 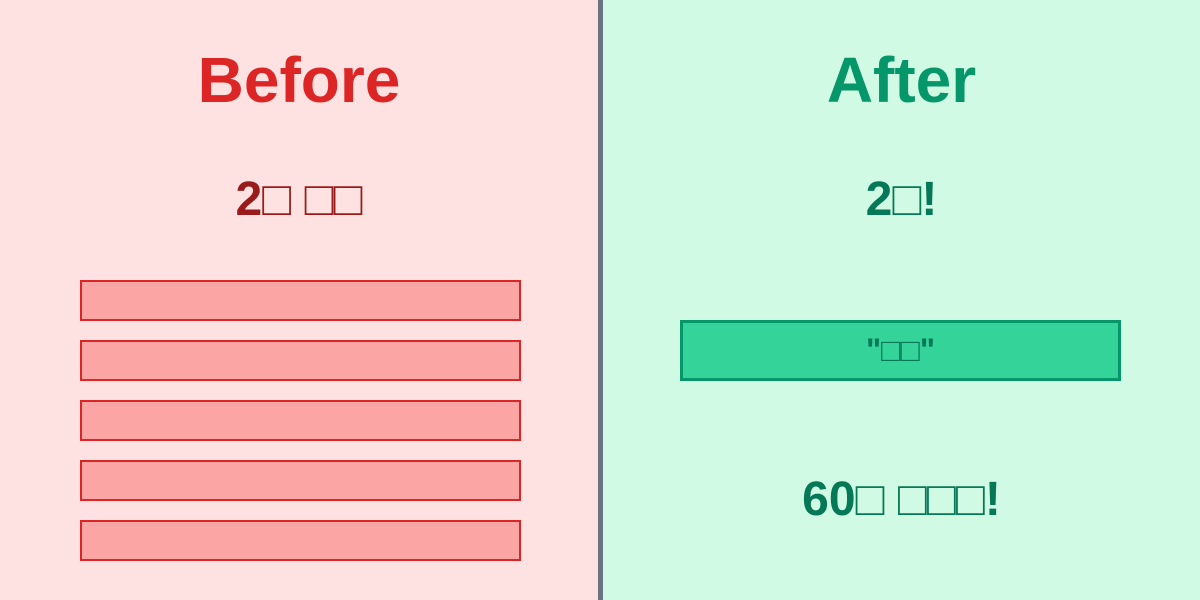 I want to click on after-subtitle: 2□!, so click(x=901, y=199).